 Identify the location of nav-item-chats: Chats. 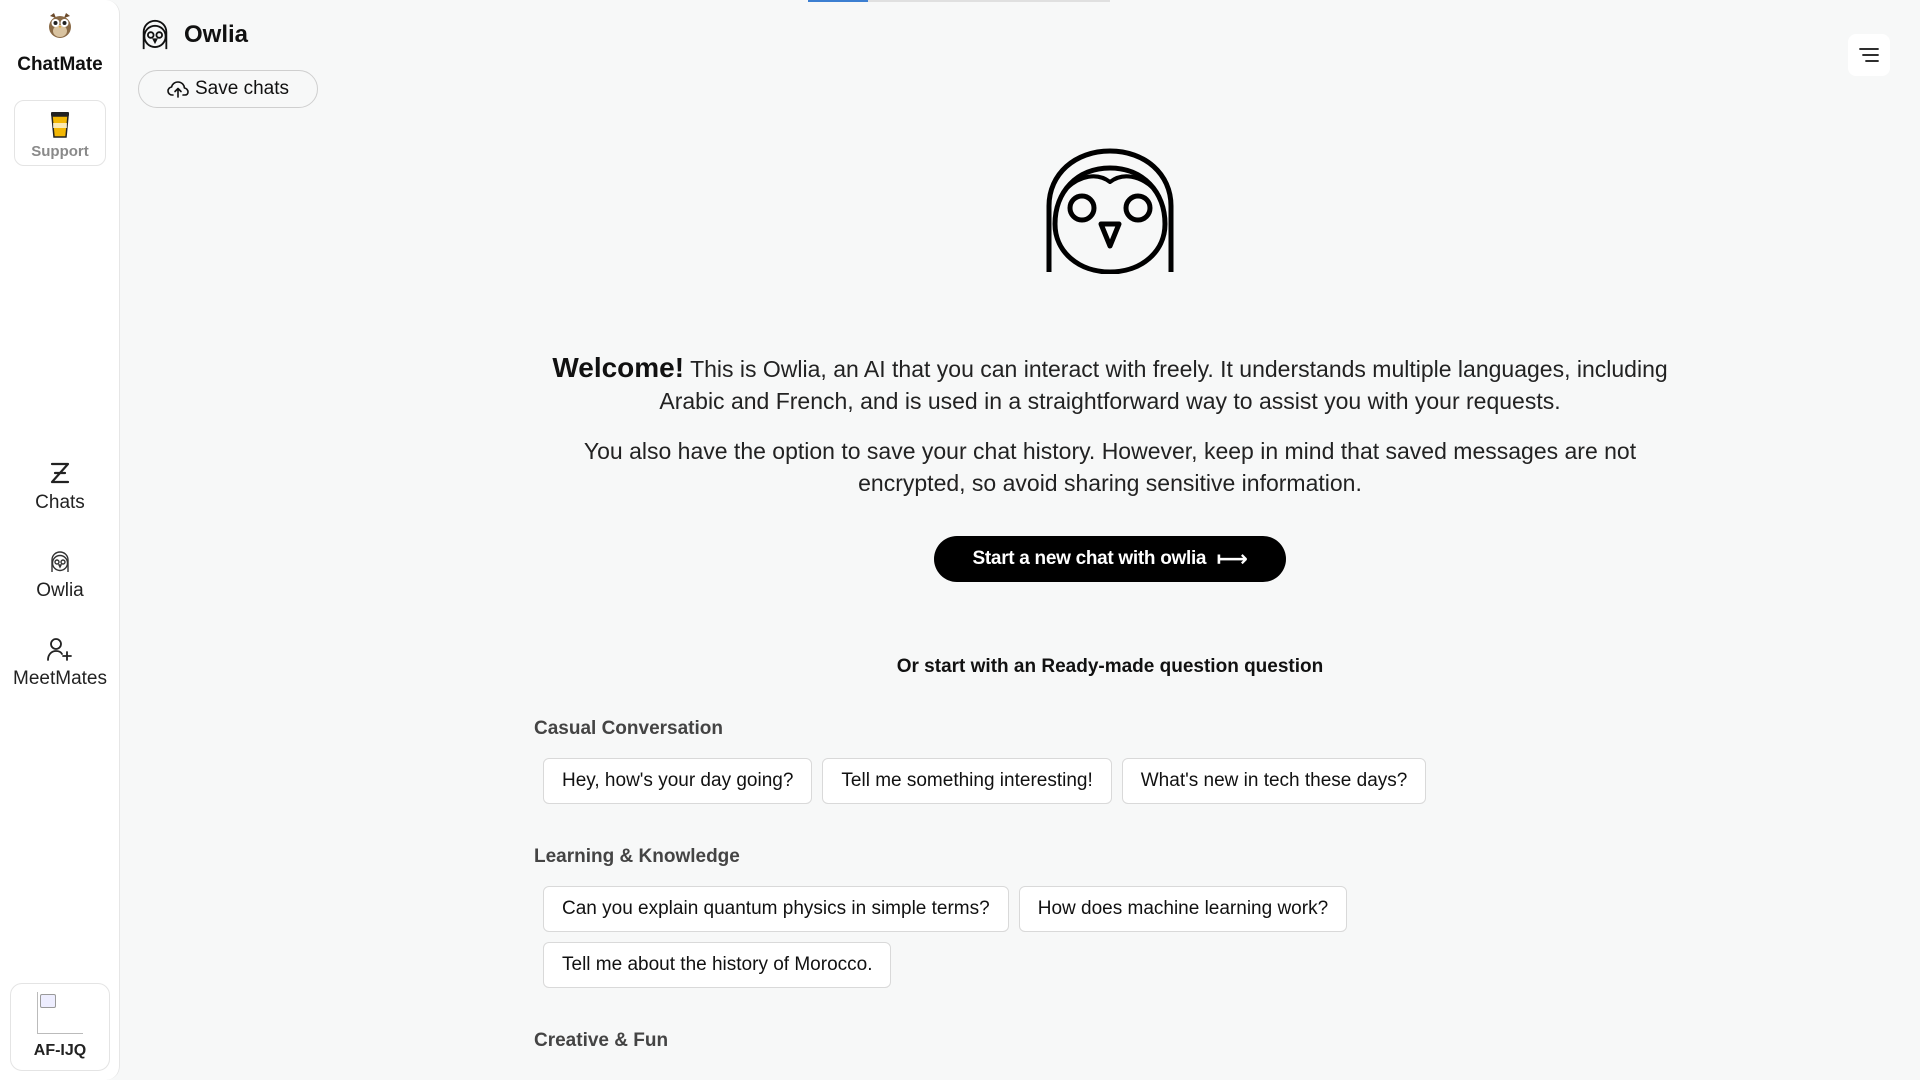
(60, 487).